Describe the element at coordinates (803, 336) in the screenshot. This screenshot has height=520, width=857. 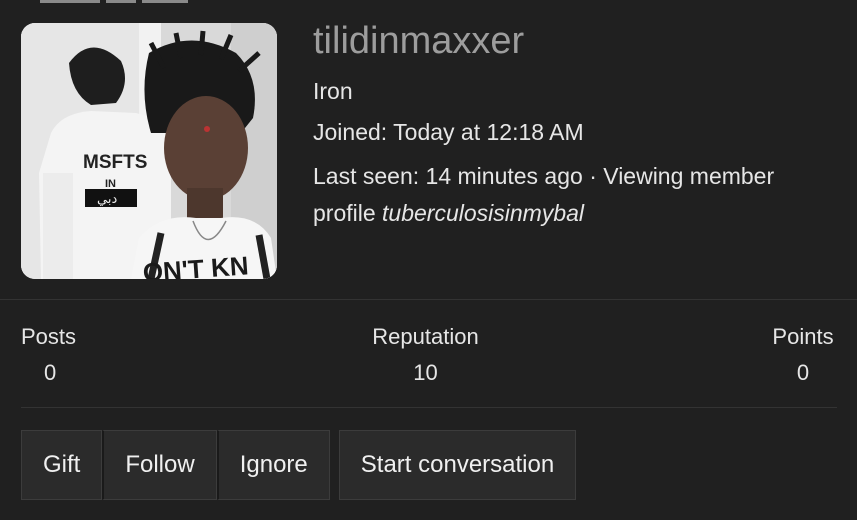
I see `stat-points-label: Points` at that location.